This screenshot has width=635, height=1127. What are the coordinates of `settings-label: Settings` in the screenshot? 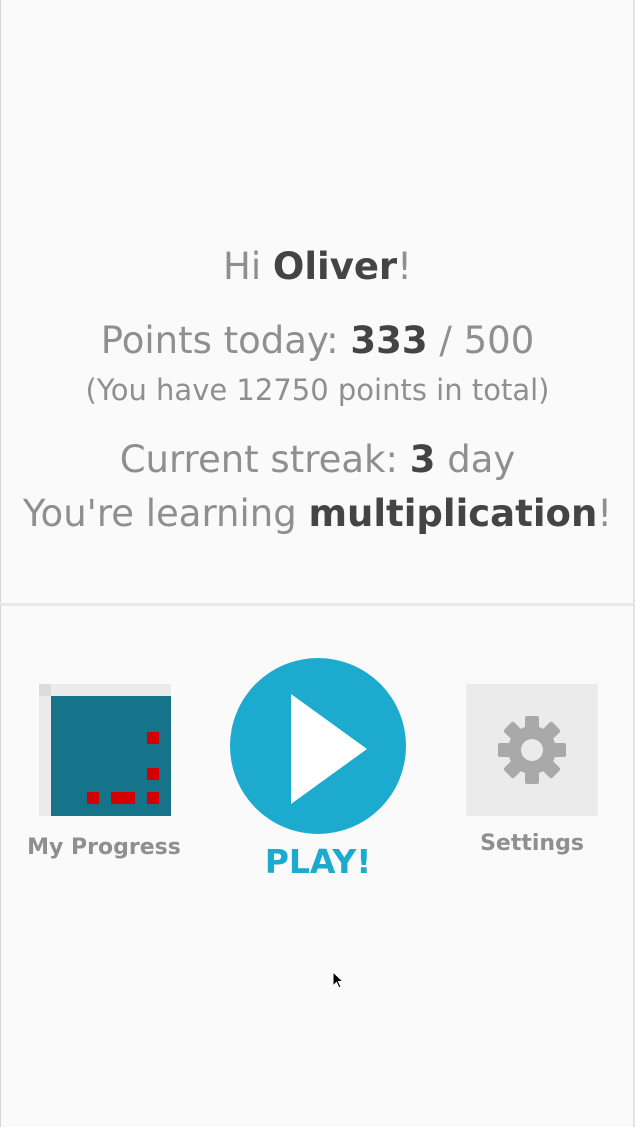 It's located at (532, 843).